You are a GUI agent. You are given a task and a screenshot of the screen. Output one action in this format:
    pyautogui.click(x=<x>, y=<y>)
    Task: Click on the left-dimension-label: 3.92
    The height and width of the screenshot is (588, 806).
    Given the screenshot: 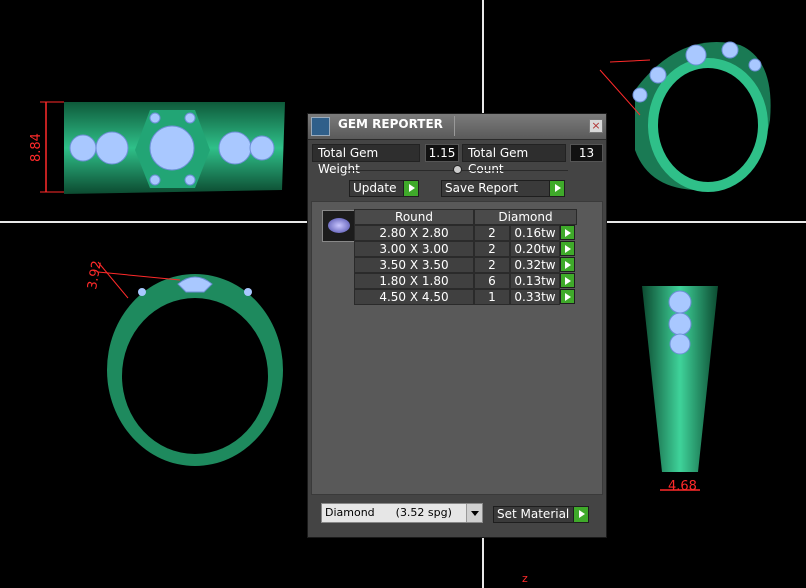 What is the action you would take?
    pyautogui.click(x=95, y=275)
    